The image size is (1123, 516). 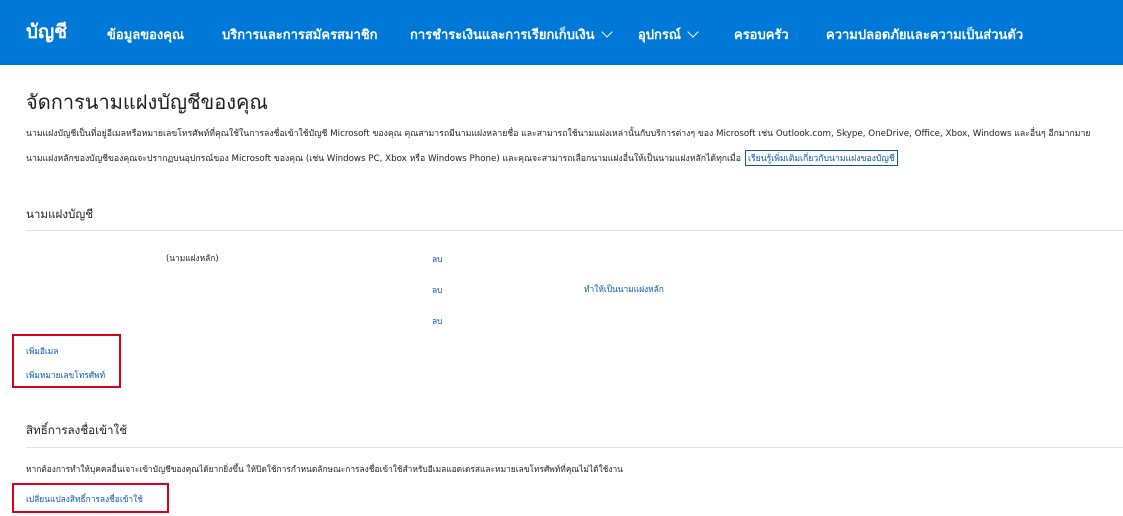 I want to click on add-phone-link: เพิ่มหมายเลขโทรศัพท์, so click(x=65, y=375).